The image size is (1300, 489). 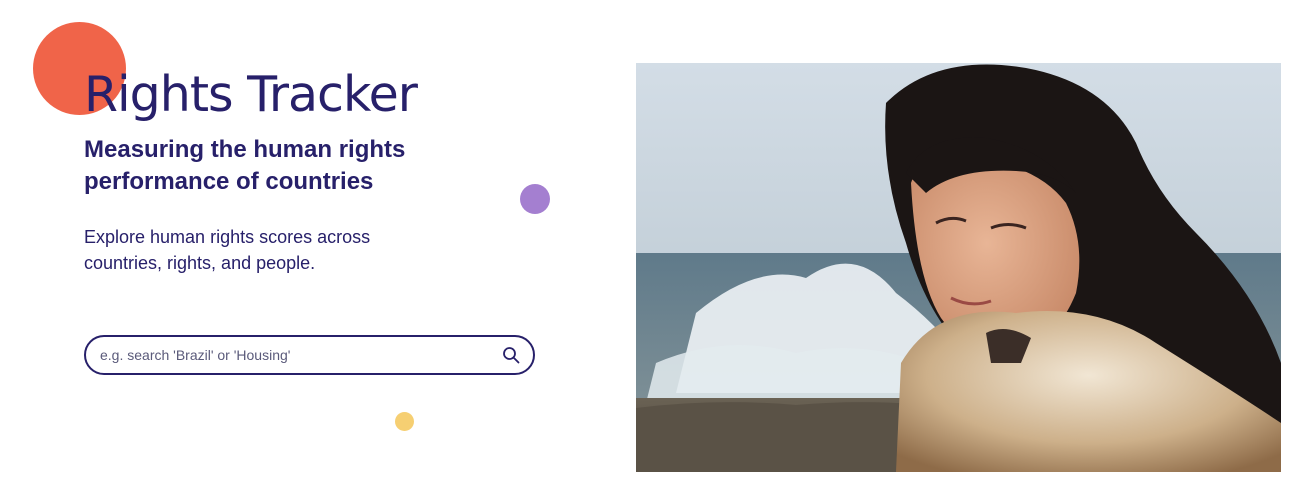 What do you see at coordinates (287, 355) in the screenshot?
I see `search-input` at bounding box center [287, 355].